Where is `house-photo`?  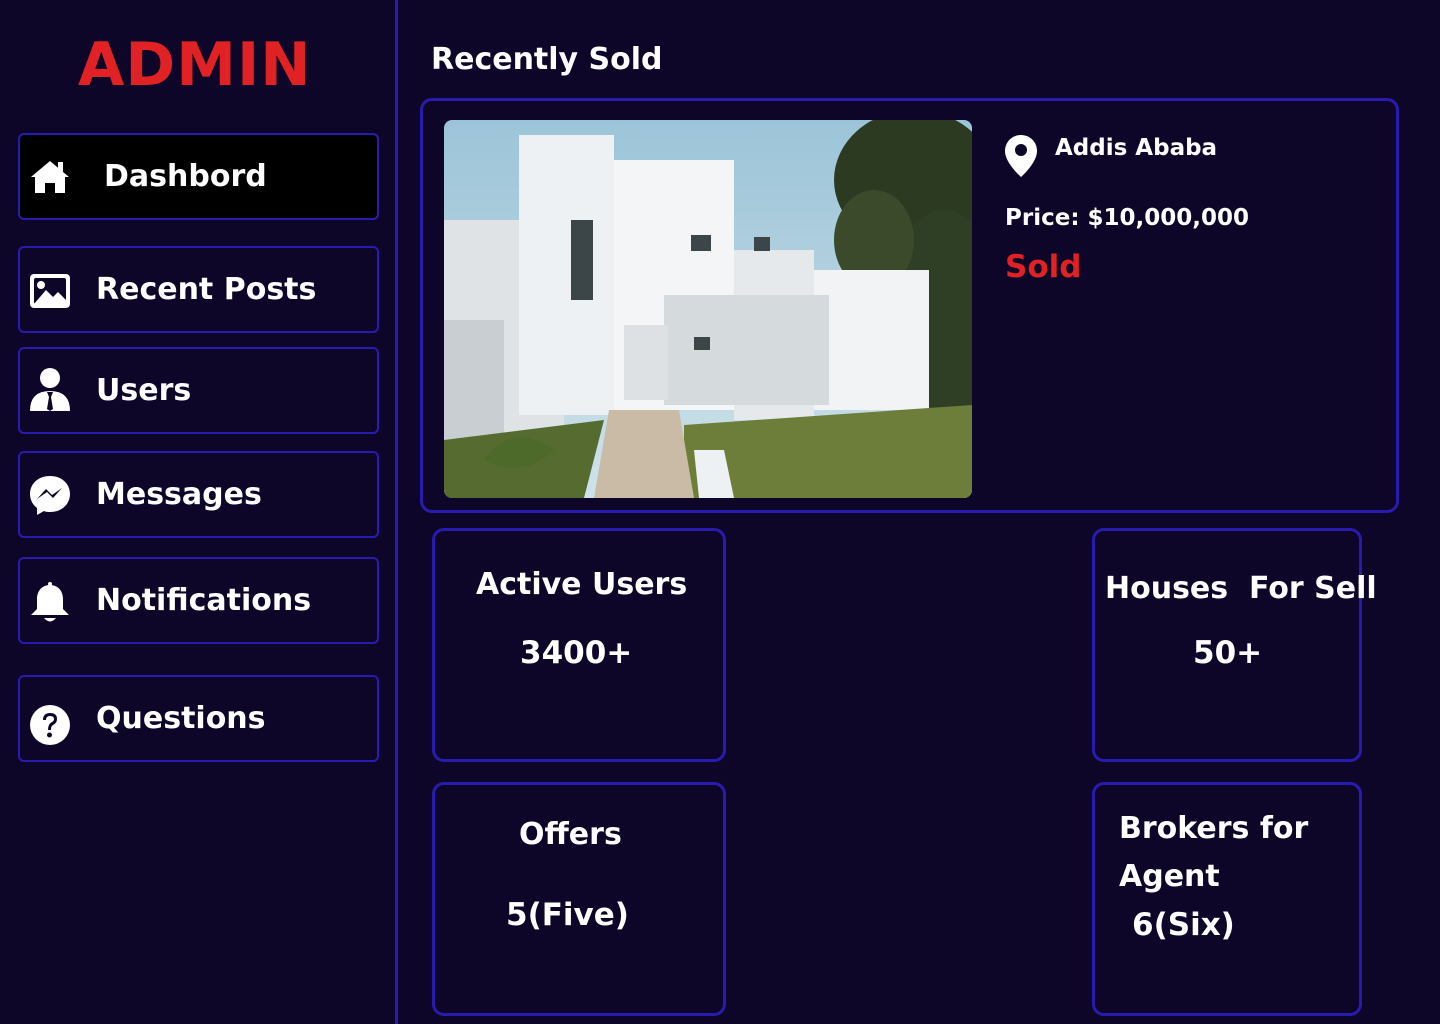 house-photo is located at coordinates (708, 309).